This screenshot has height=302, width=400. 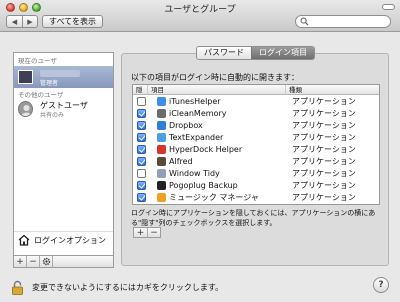 I want to click on forward-button: ▶, so click(x=29, y=21).